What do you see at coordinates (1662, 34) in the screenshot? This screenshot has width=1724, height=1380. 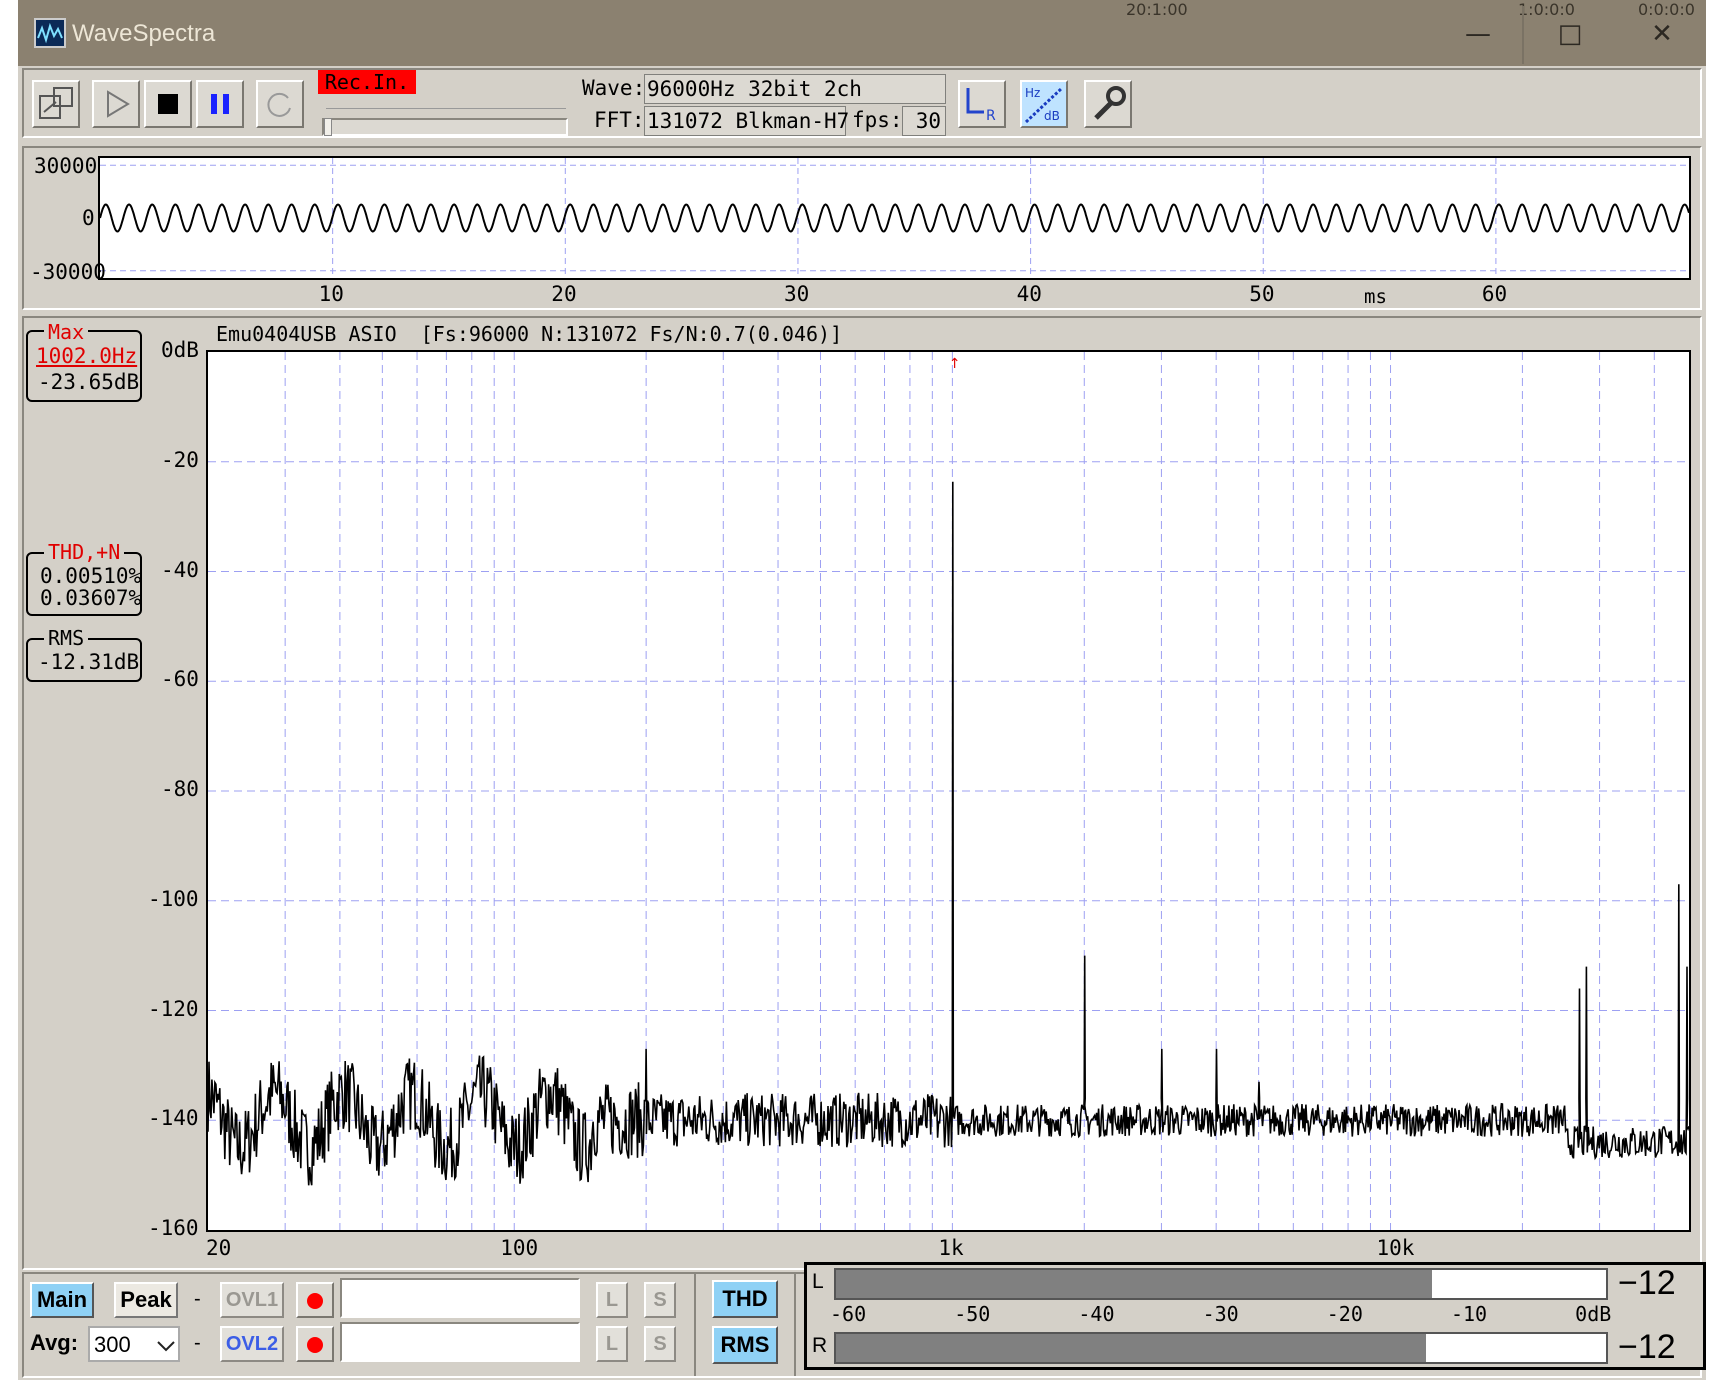 I see `close-icon: ✕` at bounding box center [1662, 34].